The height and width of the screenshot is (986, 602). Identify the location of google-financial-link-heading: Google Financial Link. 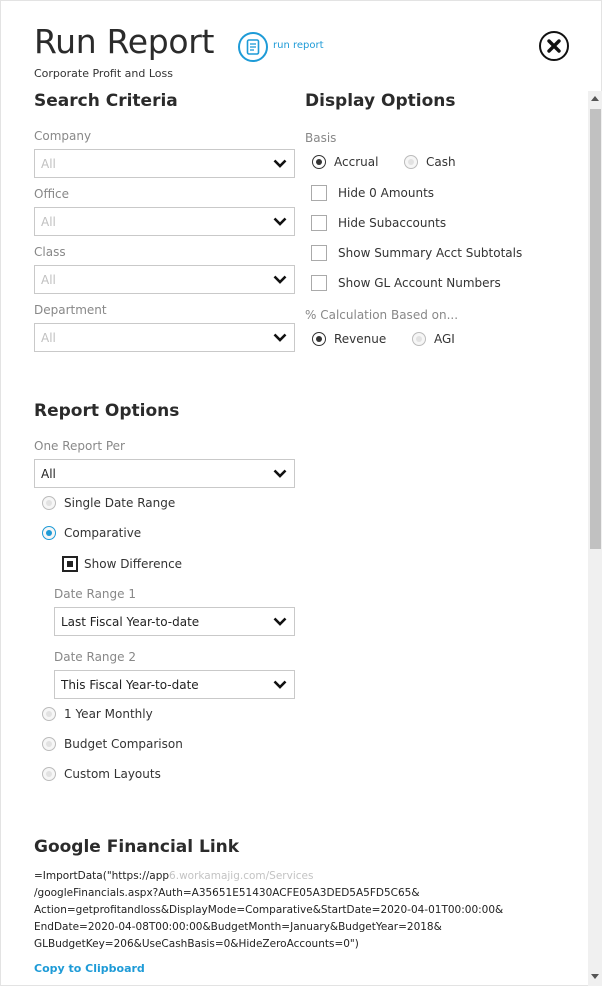
(137, 847).